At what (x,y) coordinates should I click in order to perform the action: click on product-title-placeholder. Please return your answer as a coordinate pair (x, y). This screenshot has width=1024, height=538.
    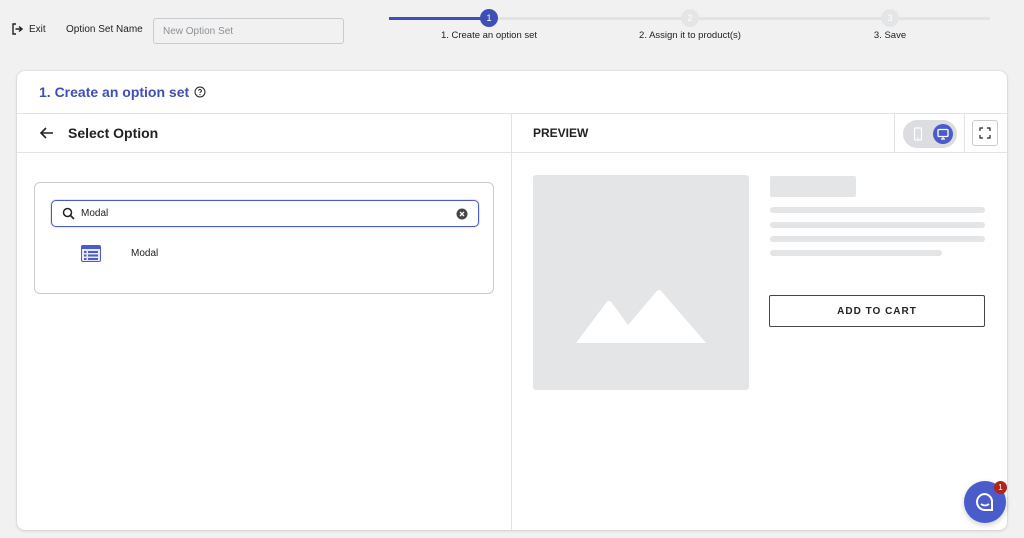
    Looking at the image, I should click on (813, 186).